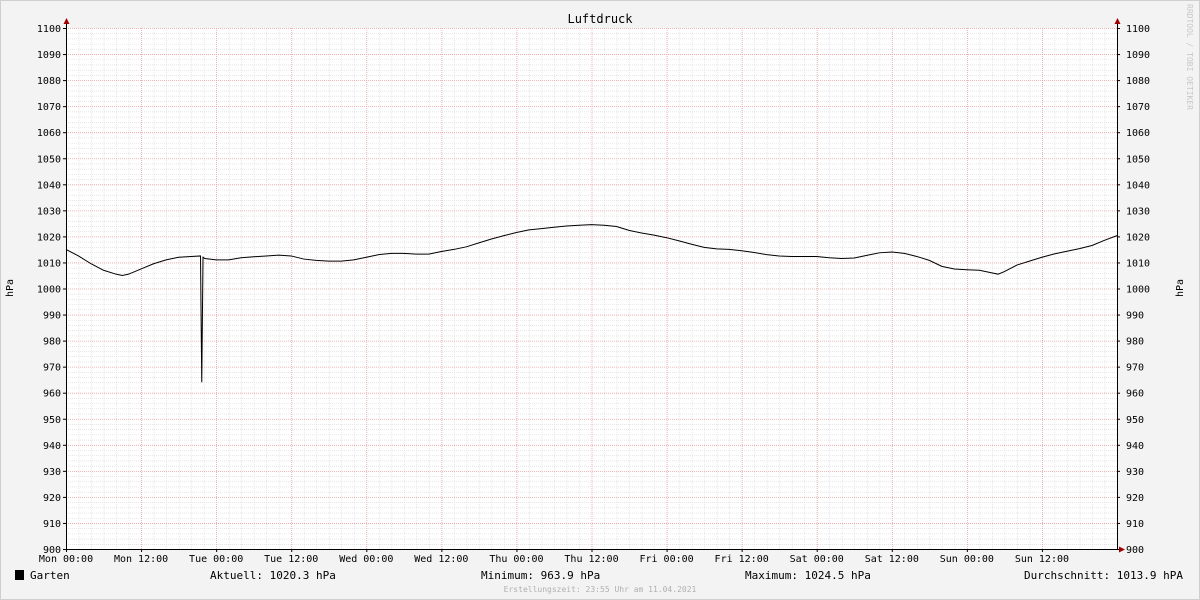 This screenshot has height=600, width=1200. What do you see at coordinates (49, 55) in the screenshot?
I see `y-tick-label-left: 1090` at bounding box center [49, 55].